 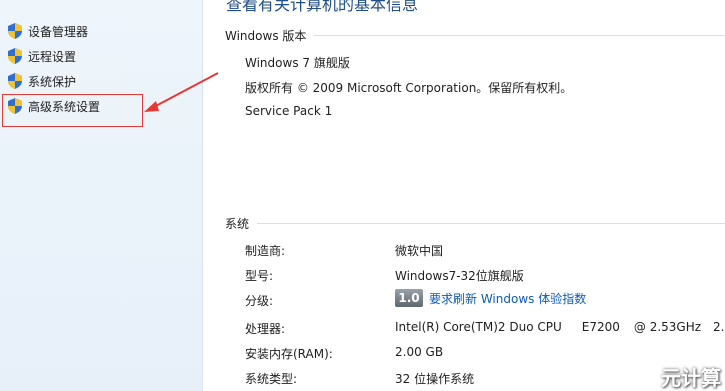 I want to click on windows-edition: Windows 7 旗舰版, so click(x=297, y=63).